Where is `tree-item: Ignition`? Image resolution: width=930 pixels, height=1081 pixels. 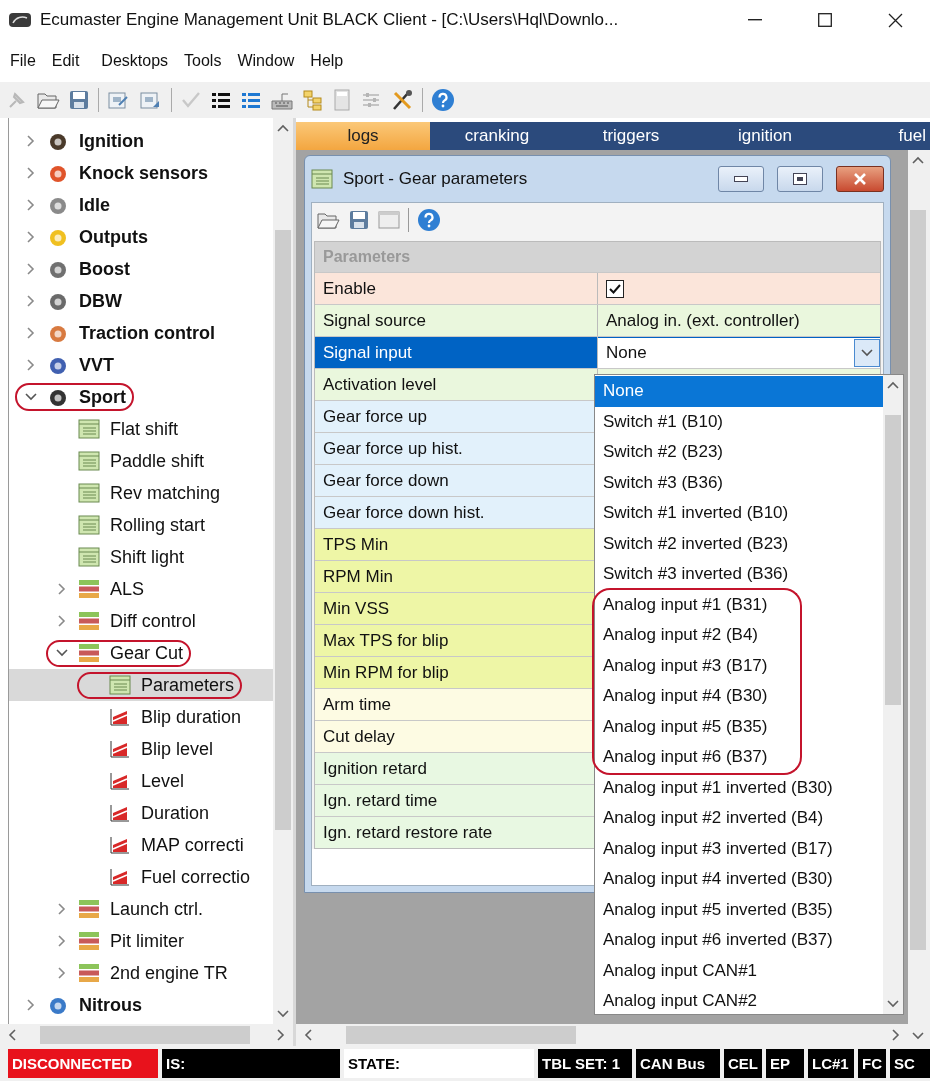
tree-item: Ignition is located at coordinates (141, 141).